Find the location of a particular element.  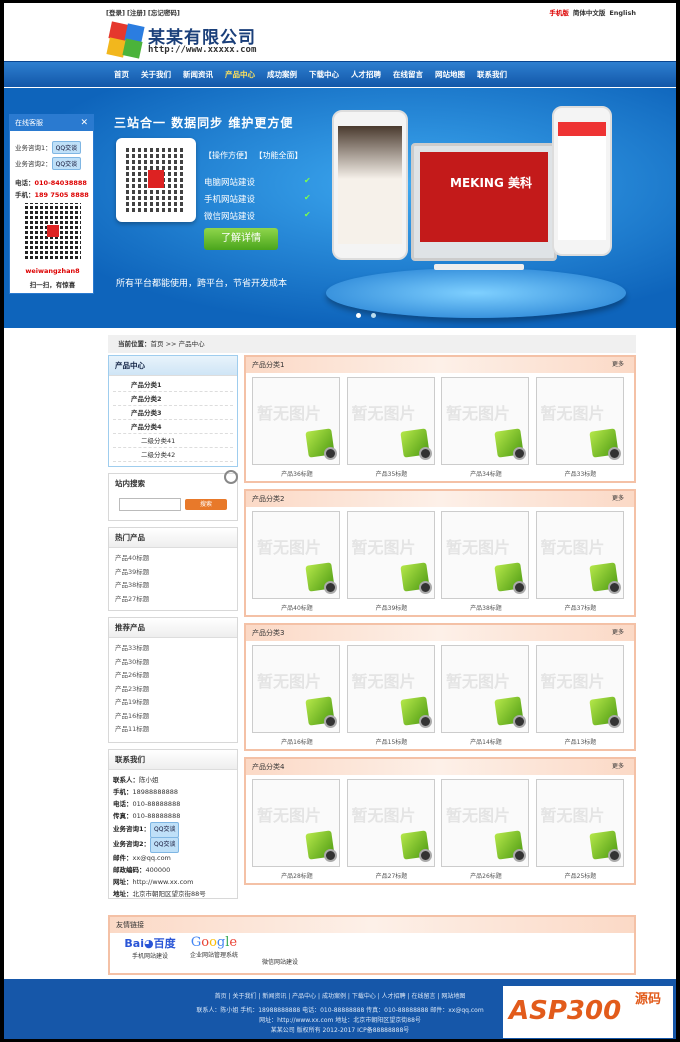

recommended-product-item: 产品30标题 is located at coordinates (173, 663).